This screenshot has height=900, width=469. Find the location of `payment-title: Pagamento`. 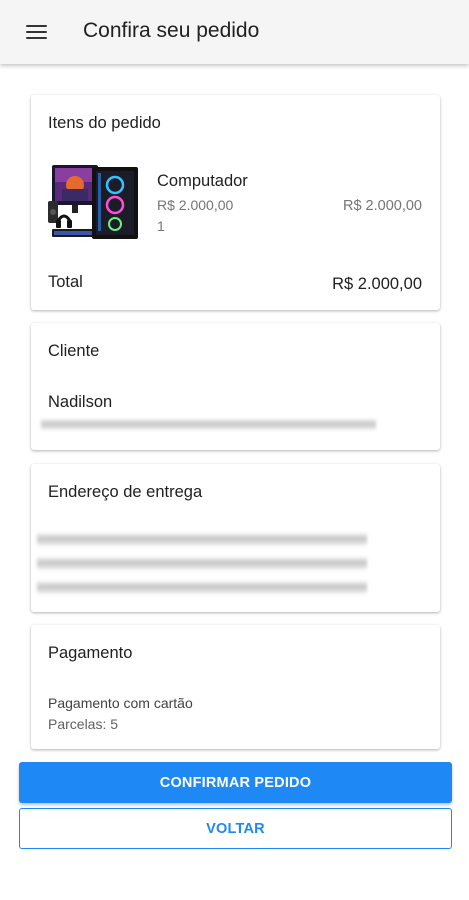

payment-title: Pagamento is located at coordinates (90, 653).